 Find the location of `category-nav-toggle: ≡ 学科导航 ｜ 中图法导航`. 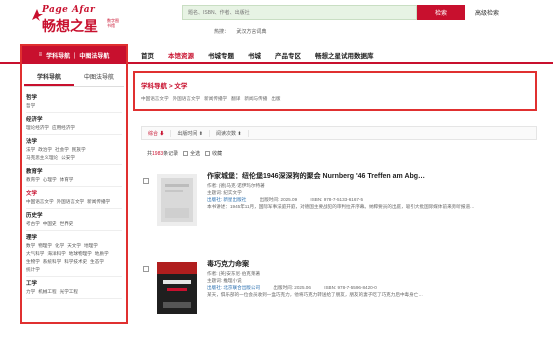

category-nav-toggle: ≡ 学科导航 ｜ 中图法导航 is located at coordinates (74, 55).